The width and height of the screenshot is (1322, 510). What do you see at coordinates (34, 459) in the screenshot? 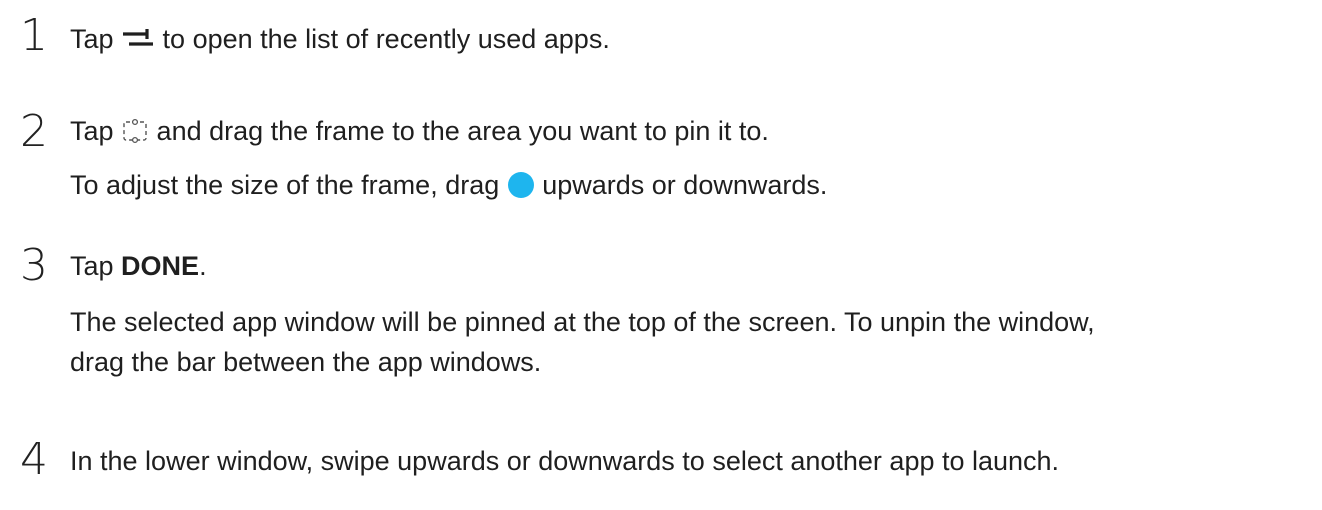
I see `step-number: 4` at bounding box center [34, 459].